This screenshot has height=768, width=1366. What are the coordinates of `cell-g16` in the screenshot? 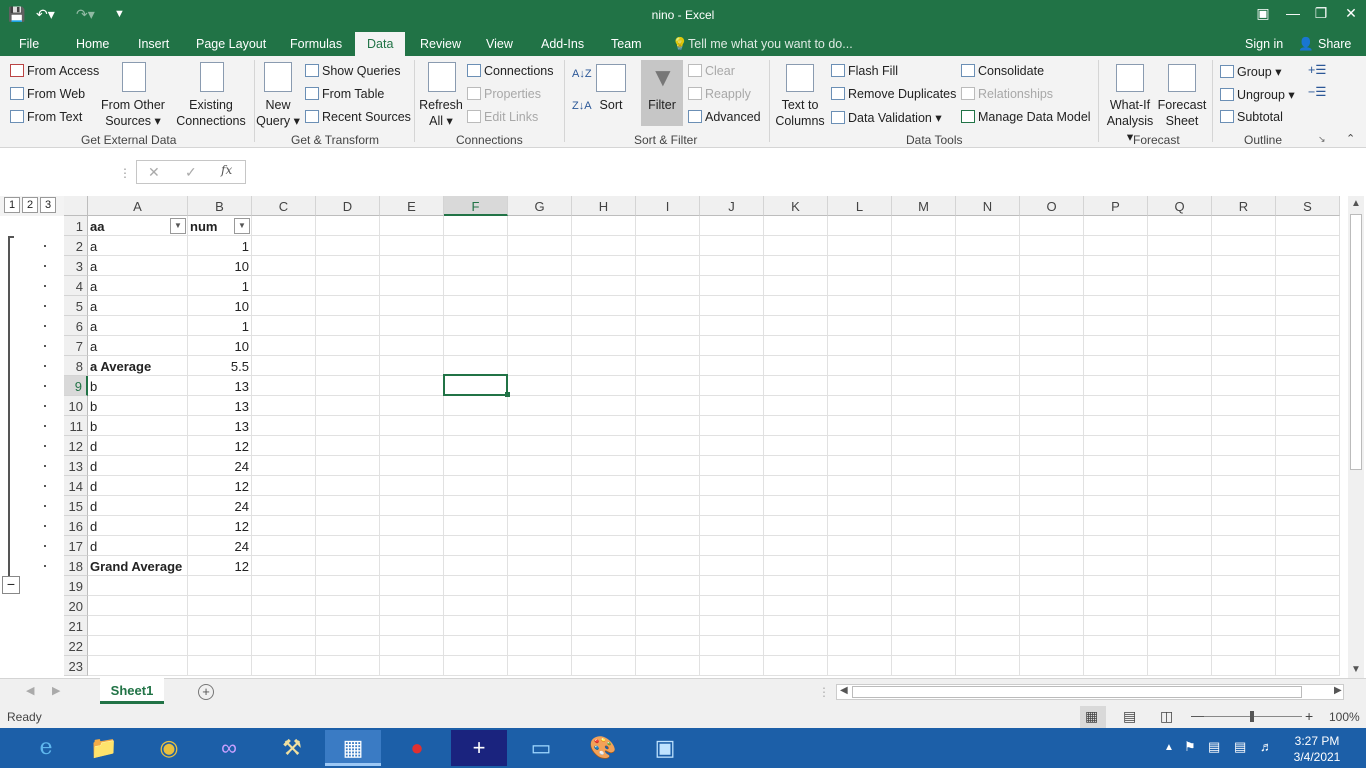 It's located at (540, 526).